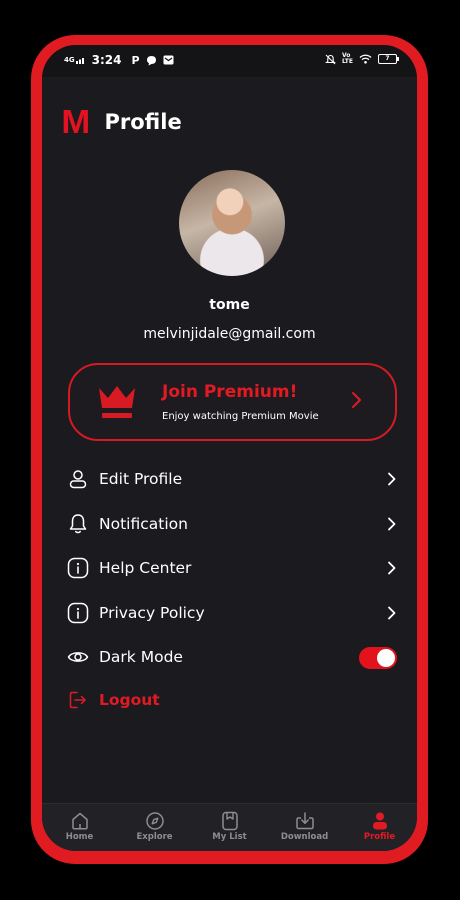 The image size is (460, 900). I want to click on menu-label-help-center: Help Center, so click(145, 568).